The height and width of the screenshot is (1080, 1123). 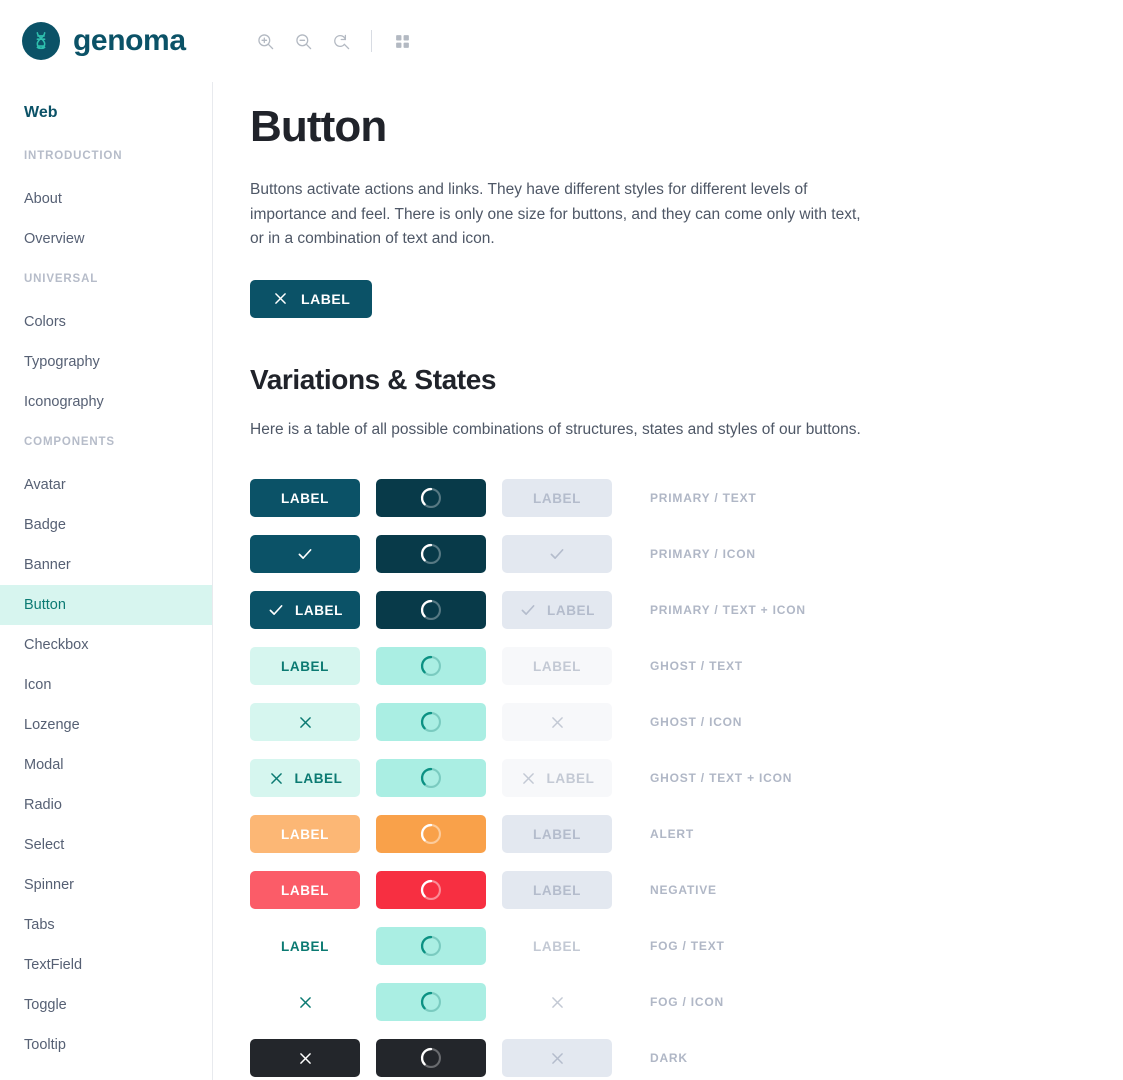 I want to click on sidebar-item-tooltip: Tooltip, so click(x=106, y=1045).